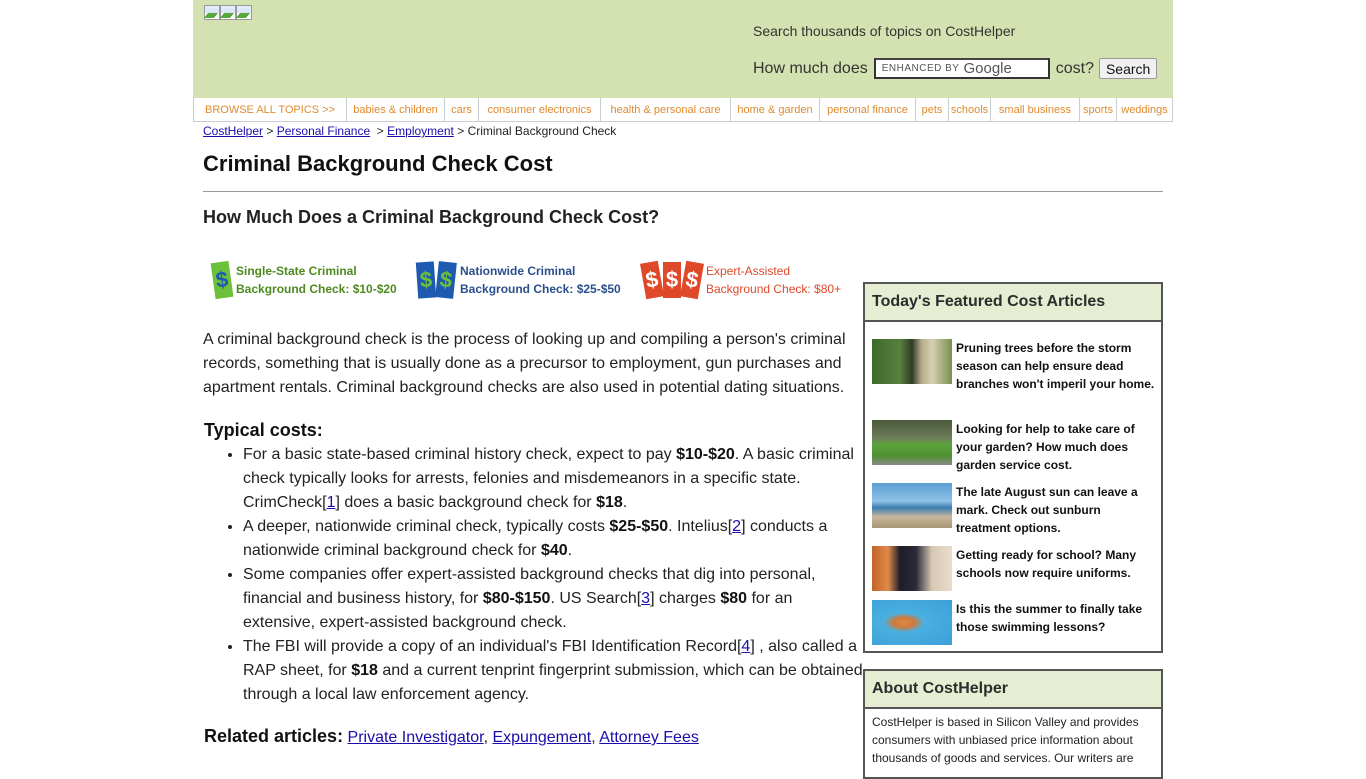 This screenshot has height=779, width=1366. I want to click on search-button: Search, so click(1128, 68).